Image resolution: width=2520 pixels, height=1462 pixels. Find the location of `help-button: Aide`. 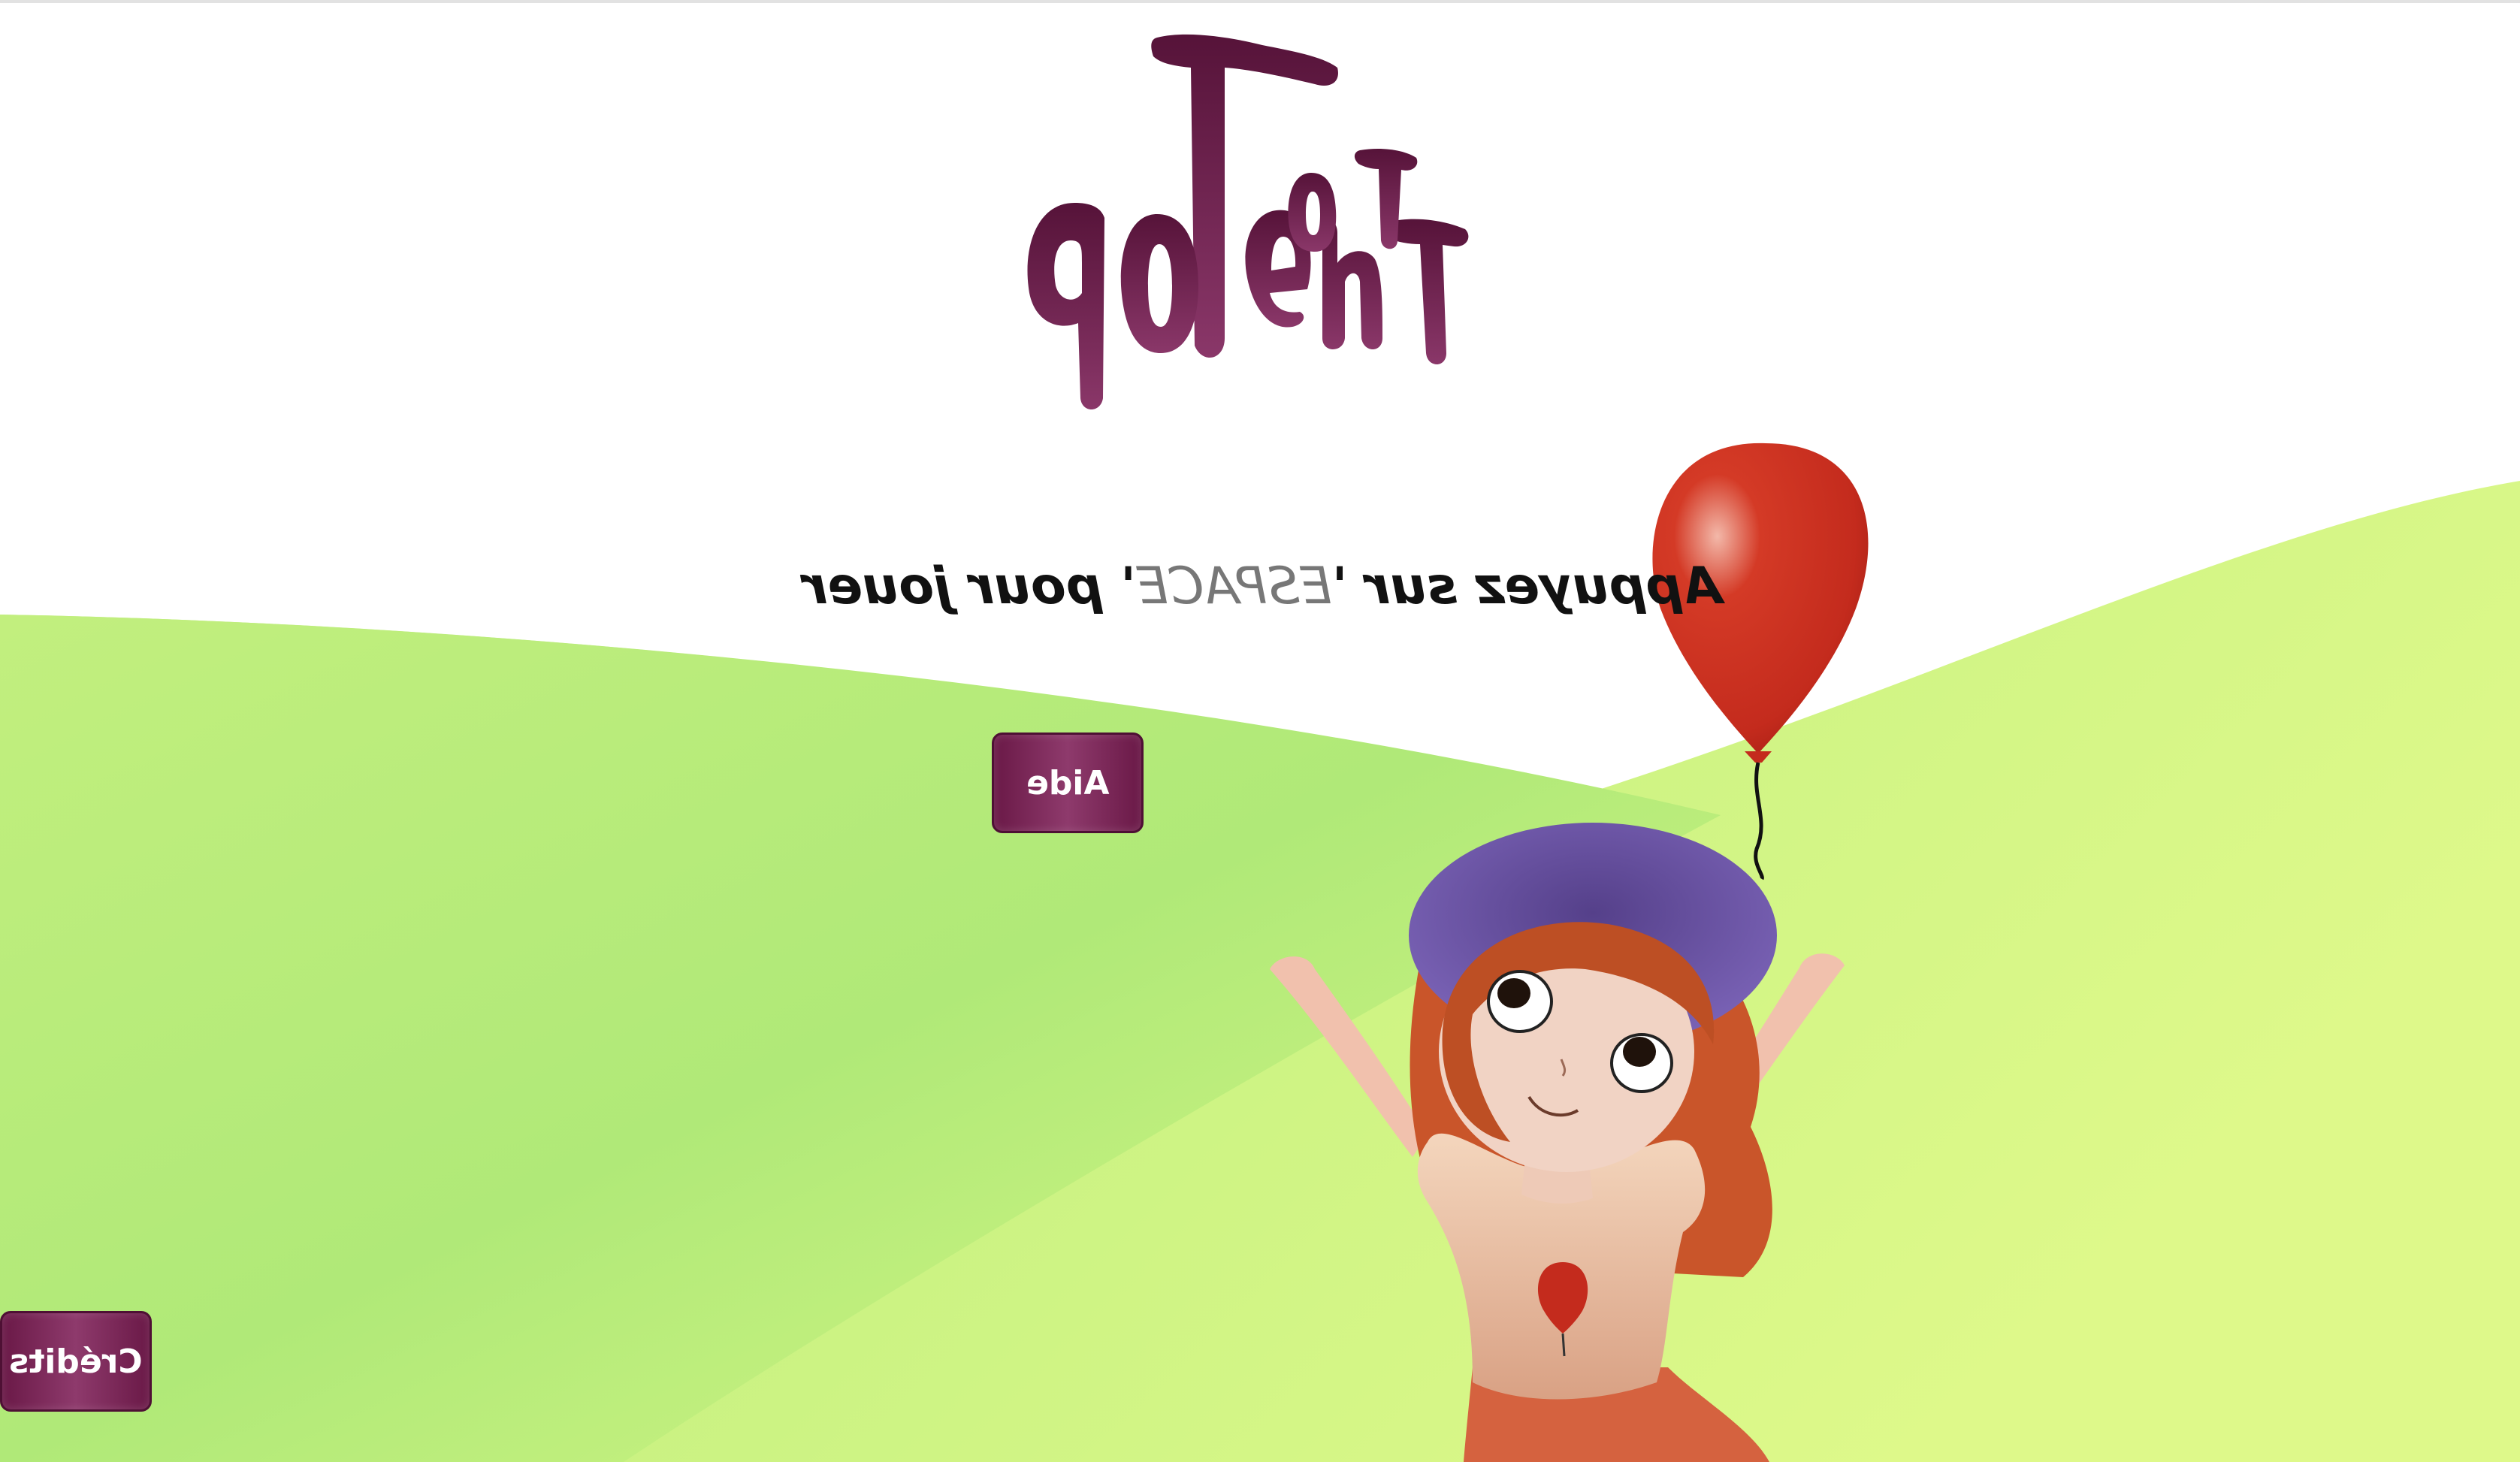

help-button: Aide is located at coordinates (1068, 783).